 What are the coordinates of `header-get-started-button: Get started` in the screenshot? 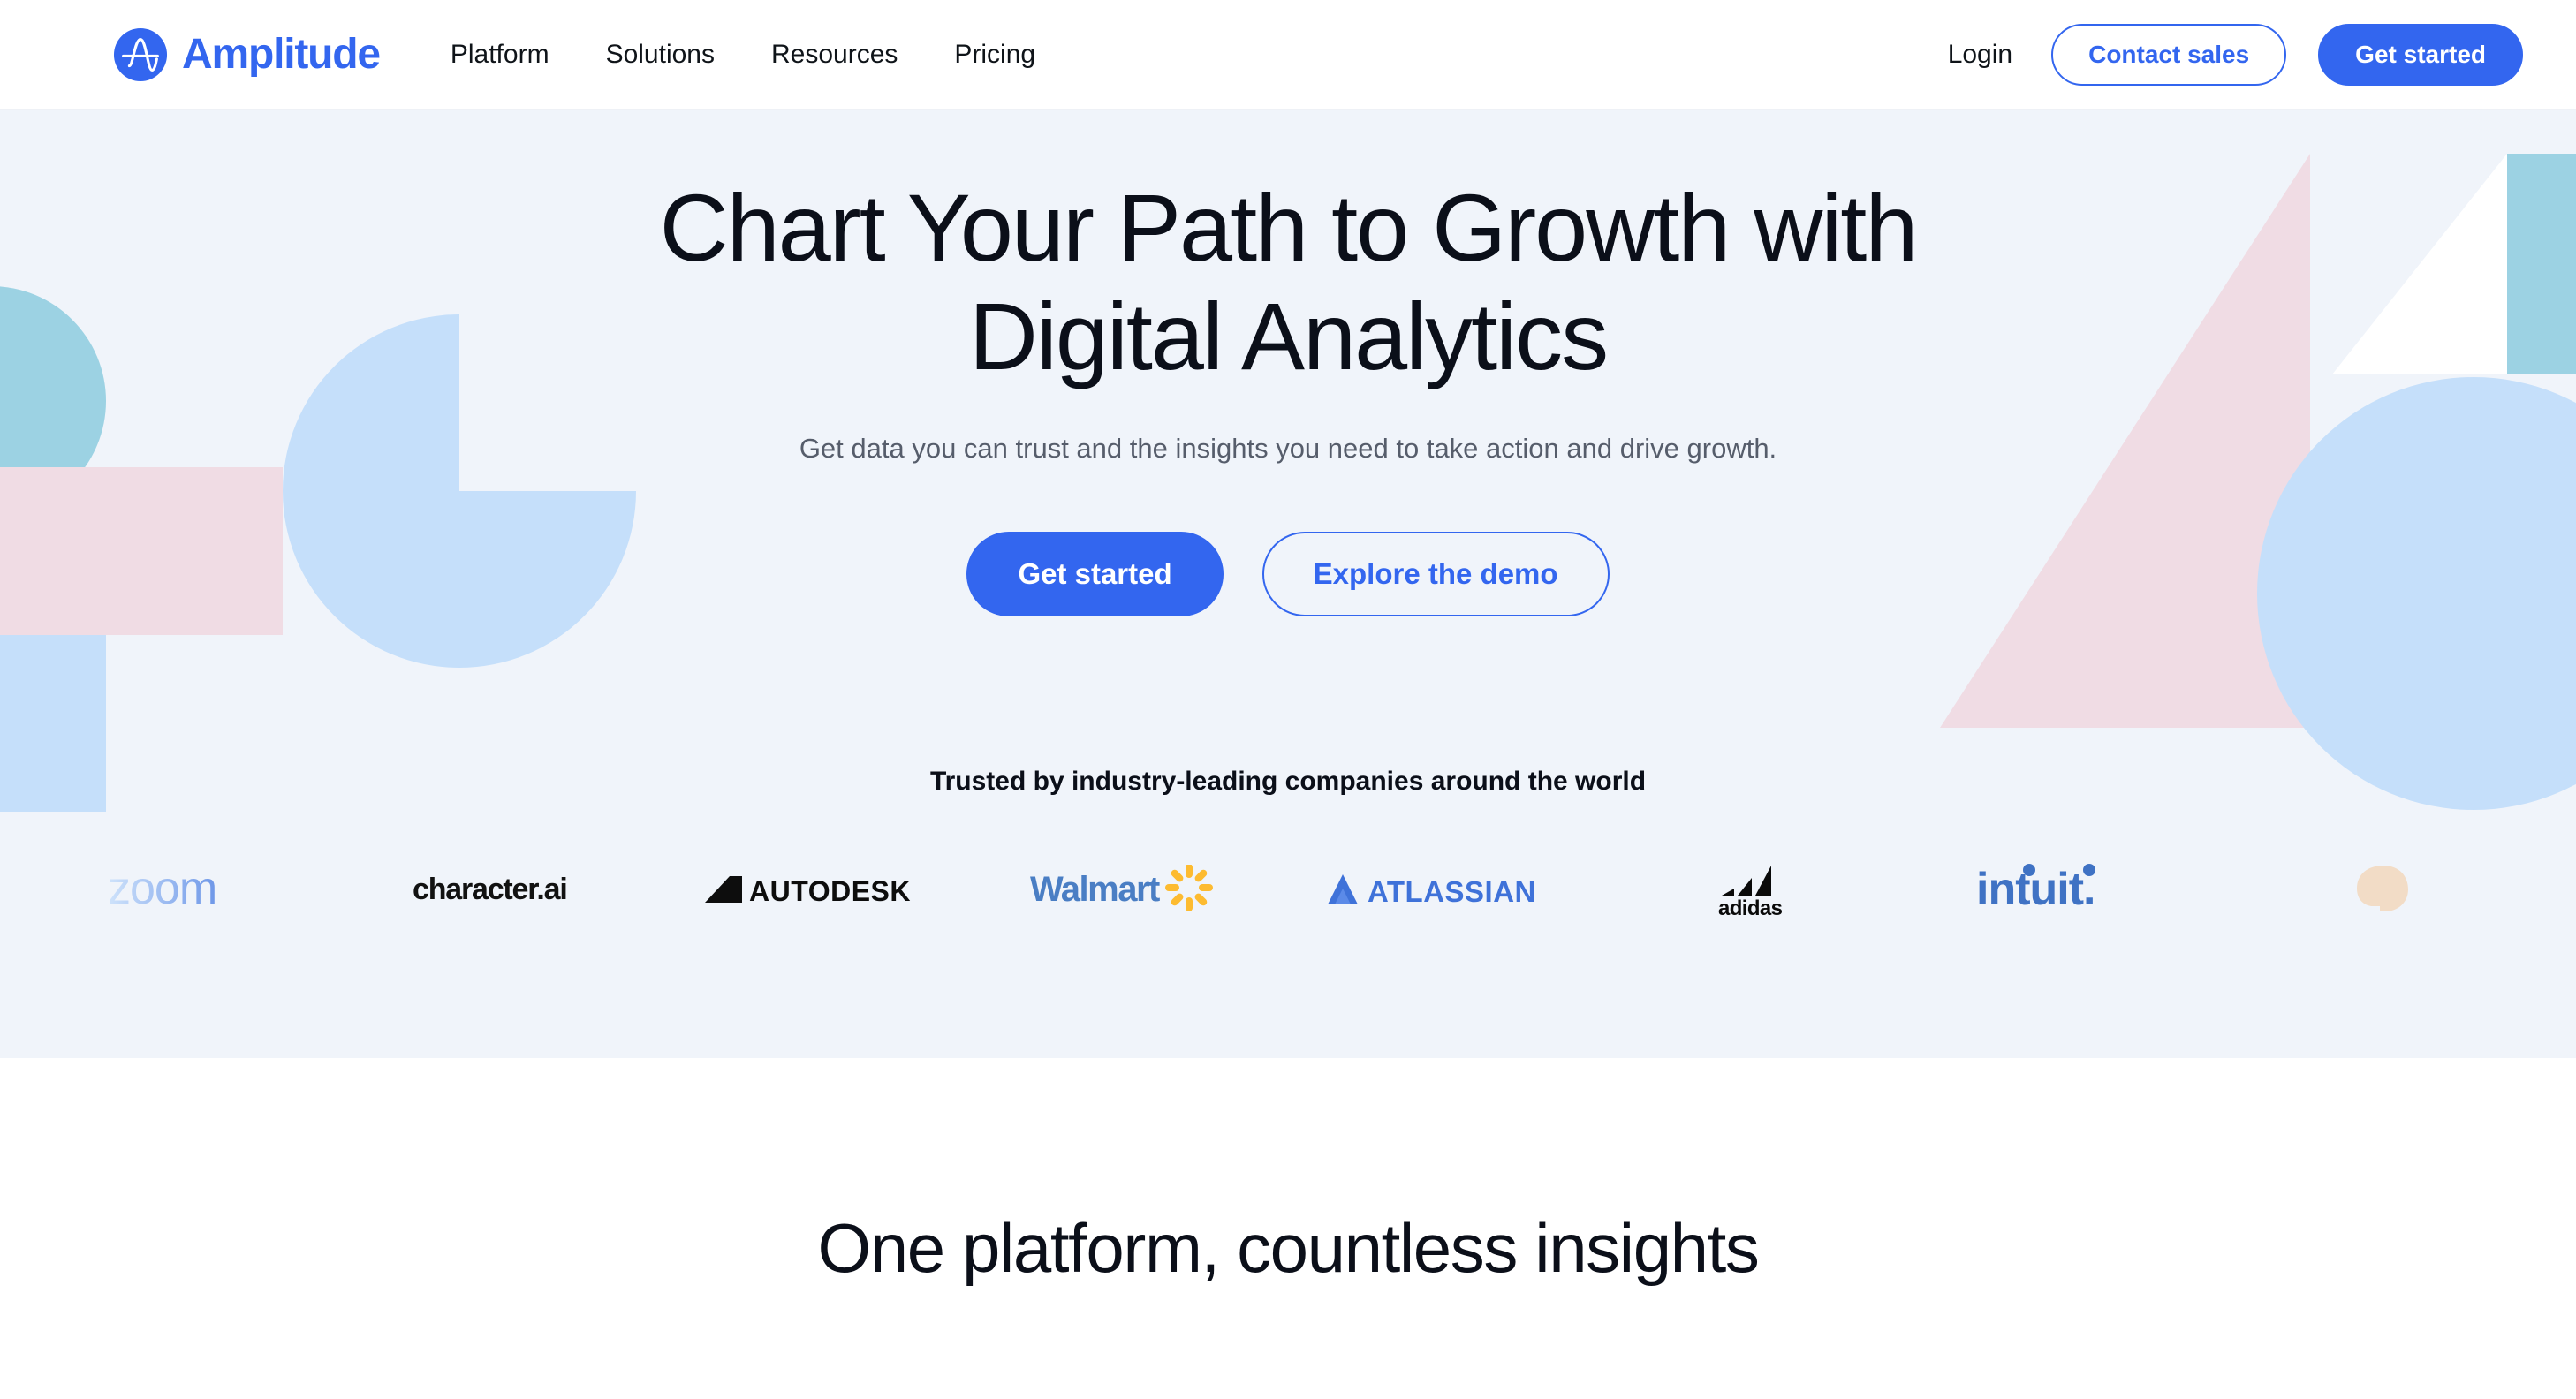 It's located at (2420, 54).